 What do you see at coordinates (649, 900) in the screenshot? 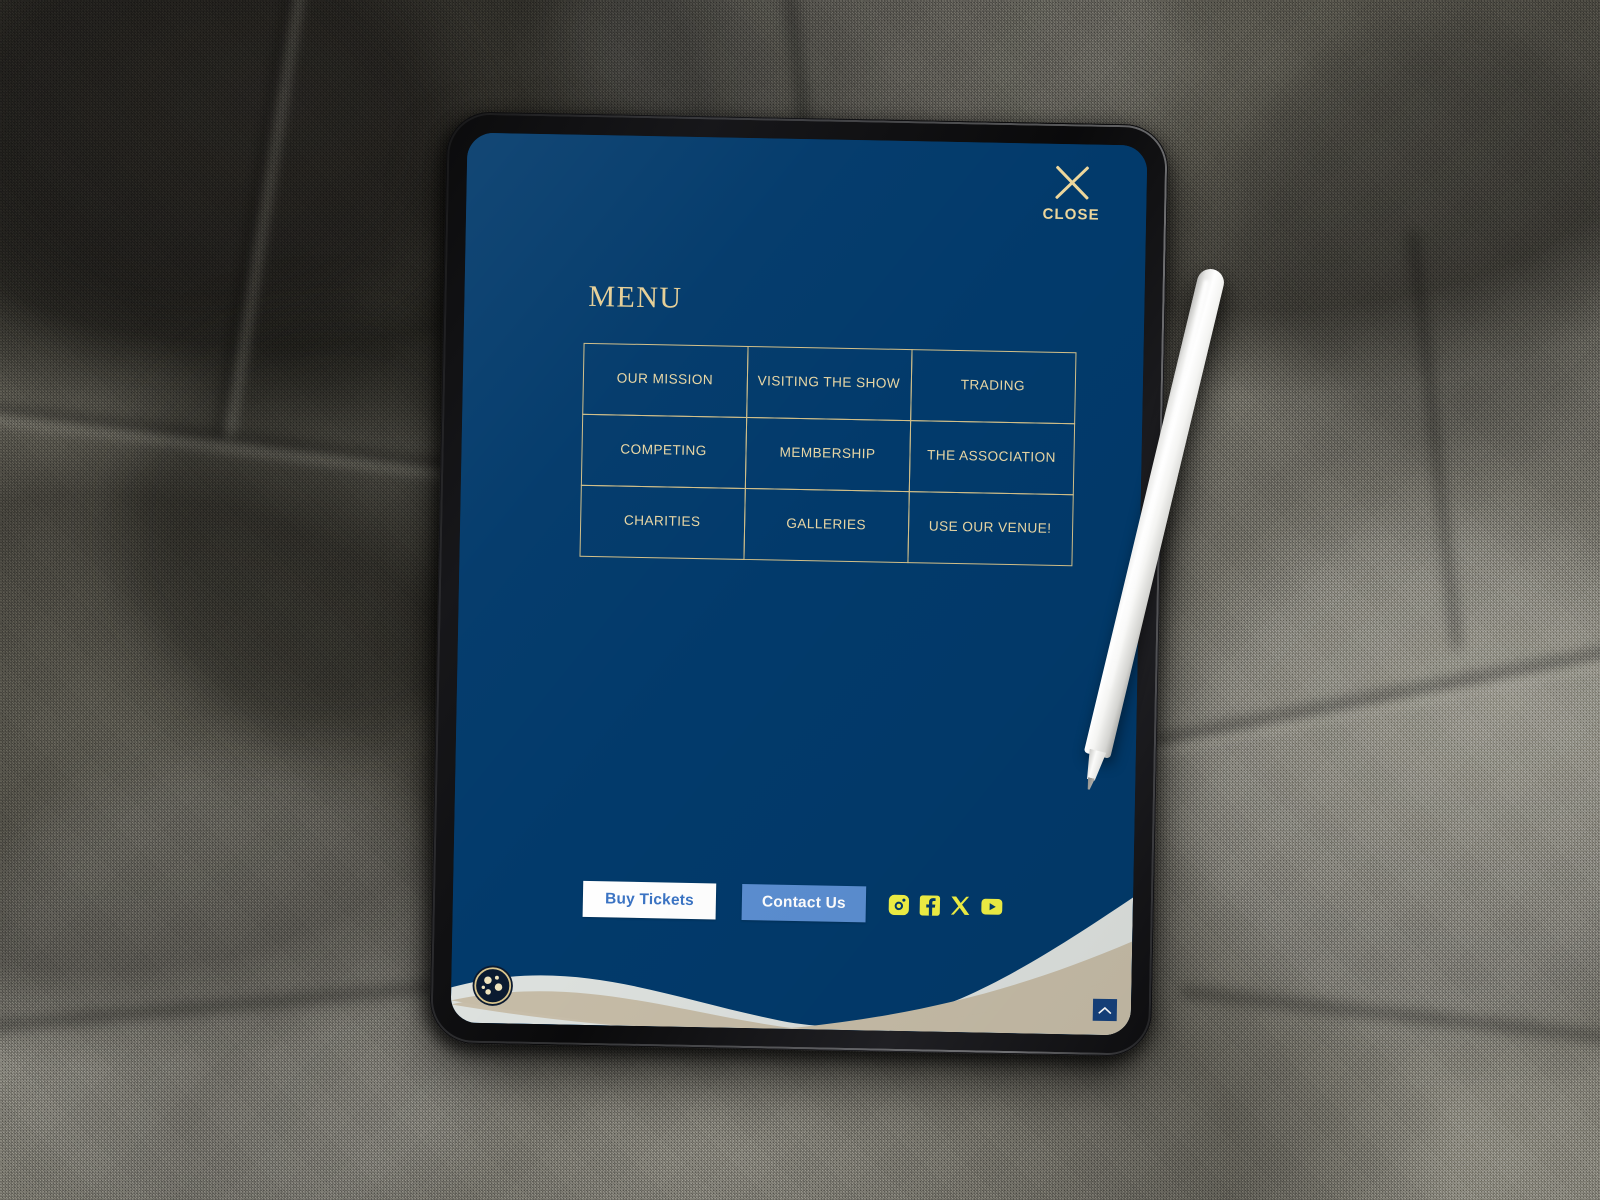
I see `buy-tickets-button: Buy Tickets` at bounding box center [649, 900].